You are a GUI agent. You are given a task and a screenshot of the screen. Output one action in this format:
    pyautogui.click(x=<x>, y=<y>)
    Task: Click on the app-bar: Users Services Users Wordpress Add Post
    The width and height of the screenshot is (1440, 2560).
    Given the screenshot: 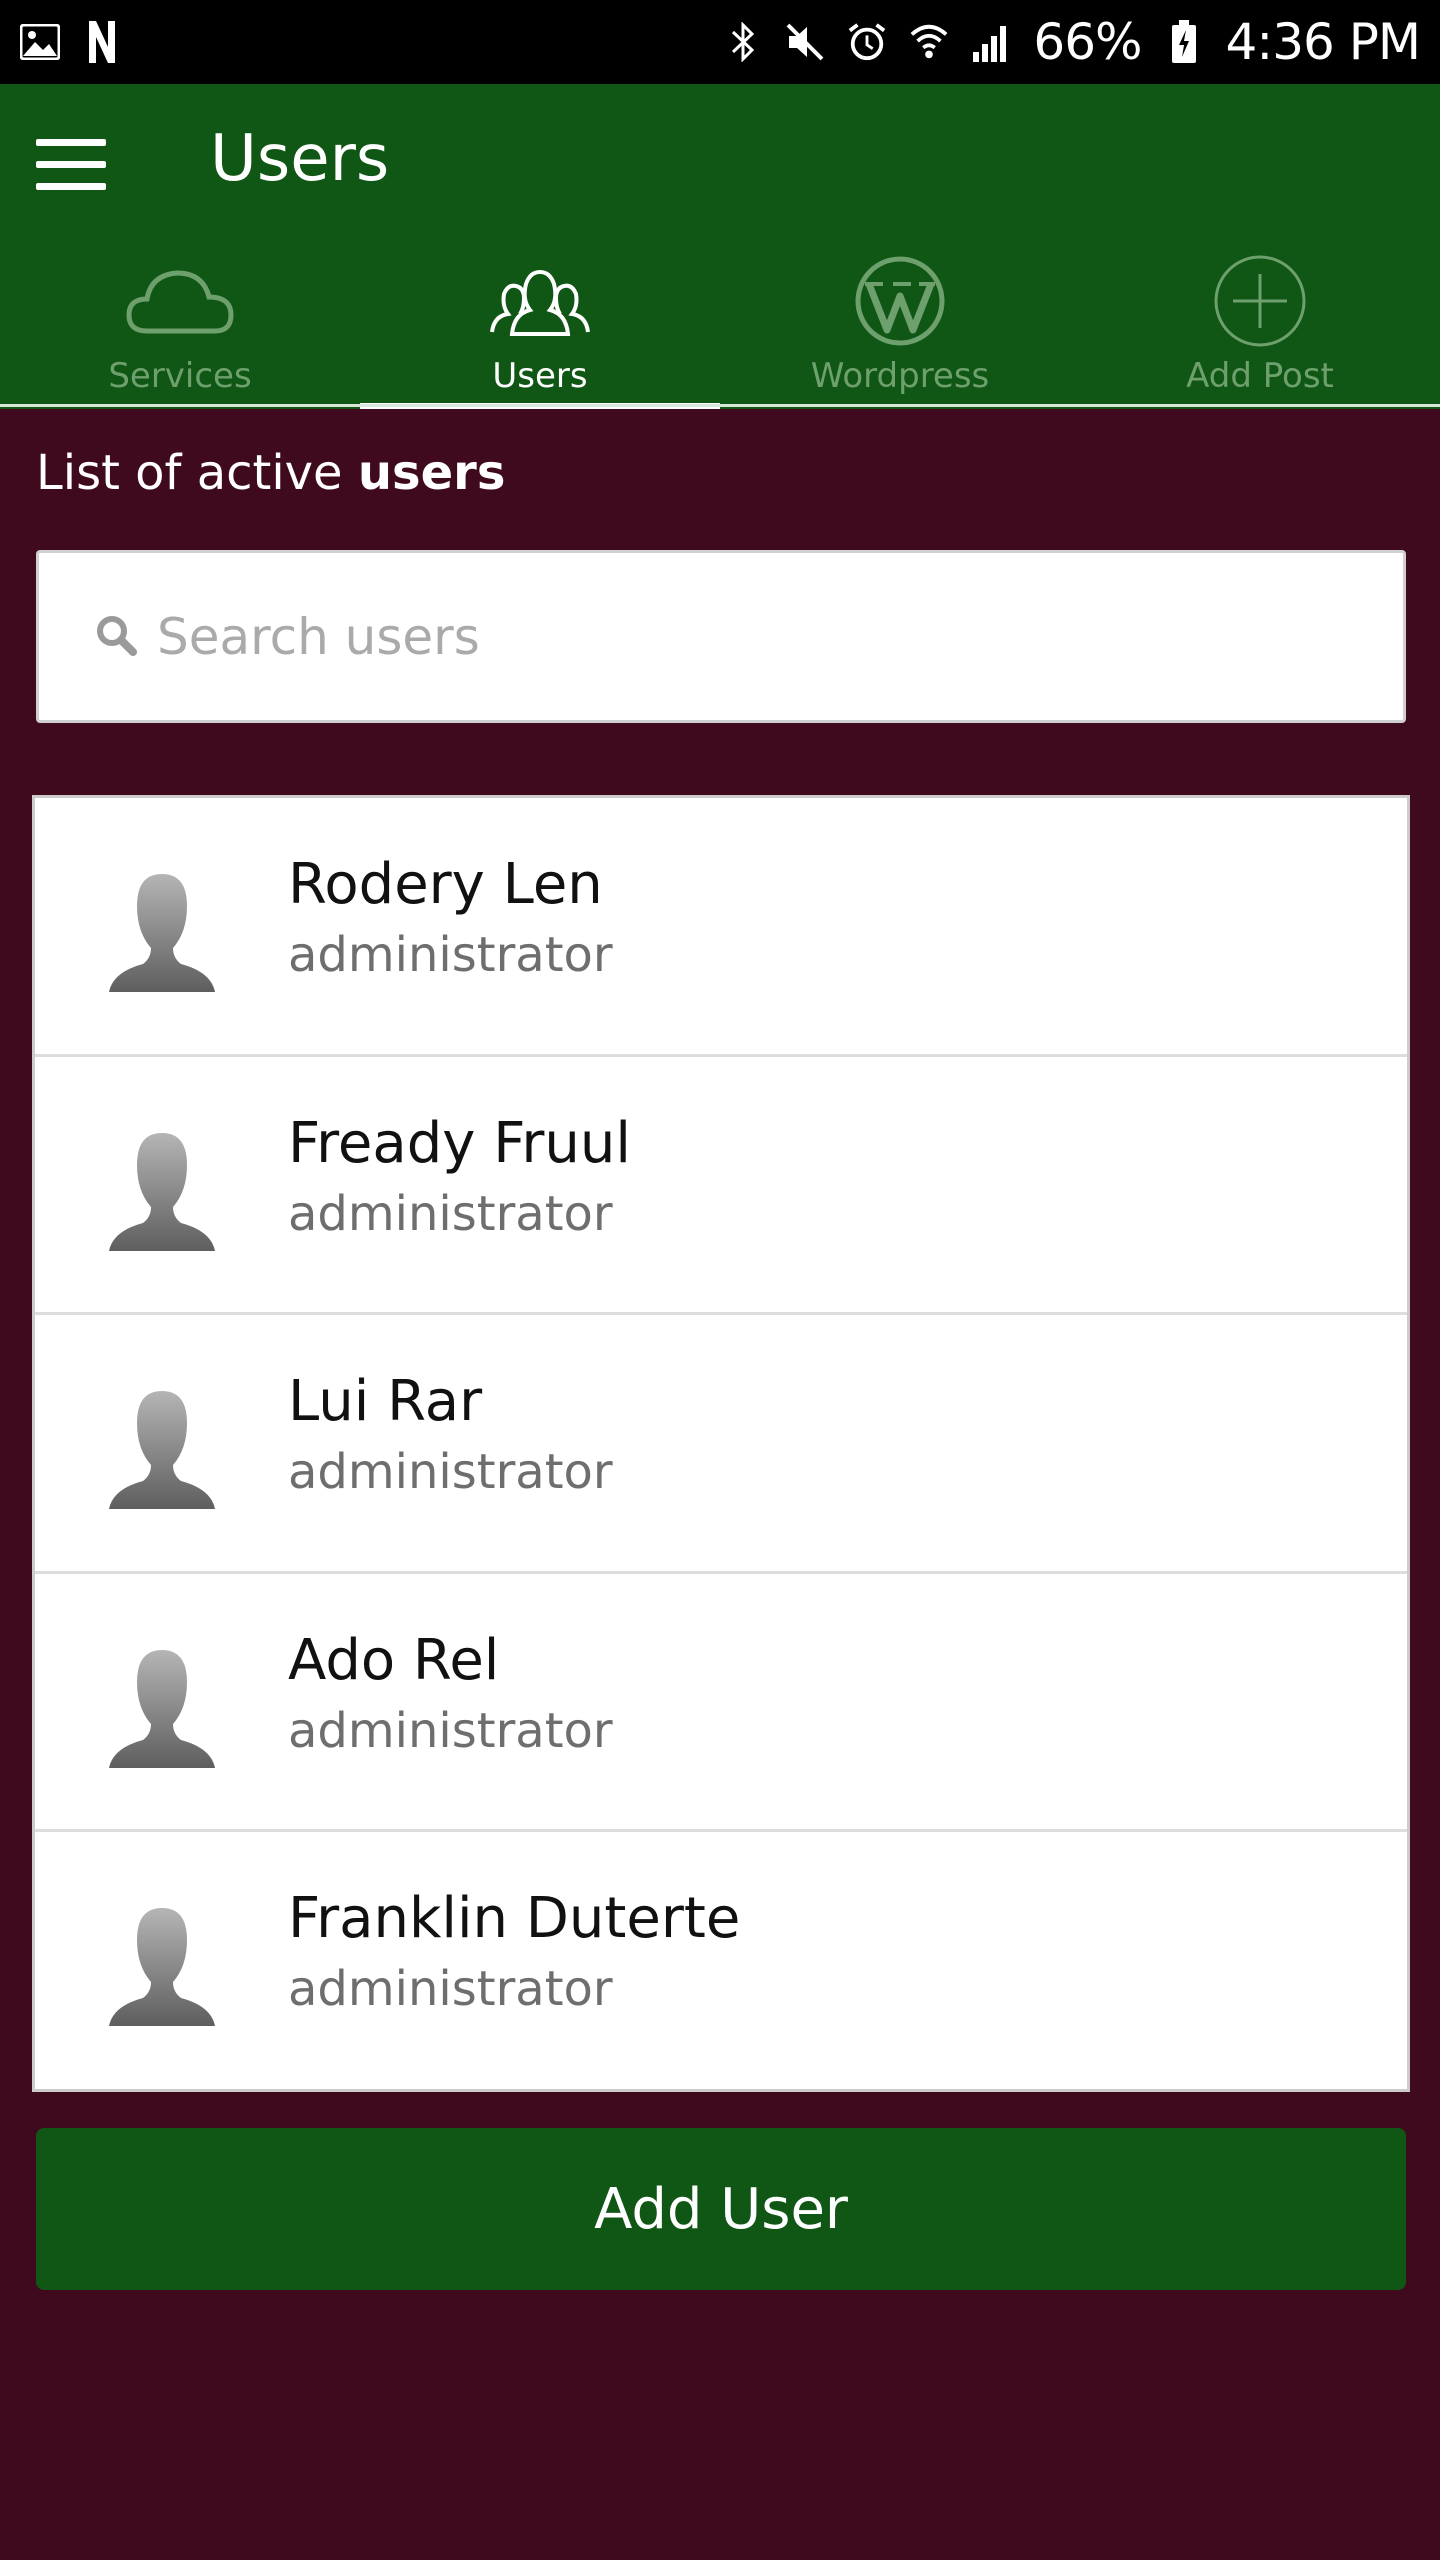 What is the action you would take?
    pyautogui.click(x=720, y=246)
    